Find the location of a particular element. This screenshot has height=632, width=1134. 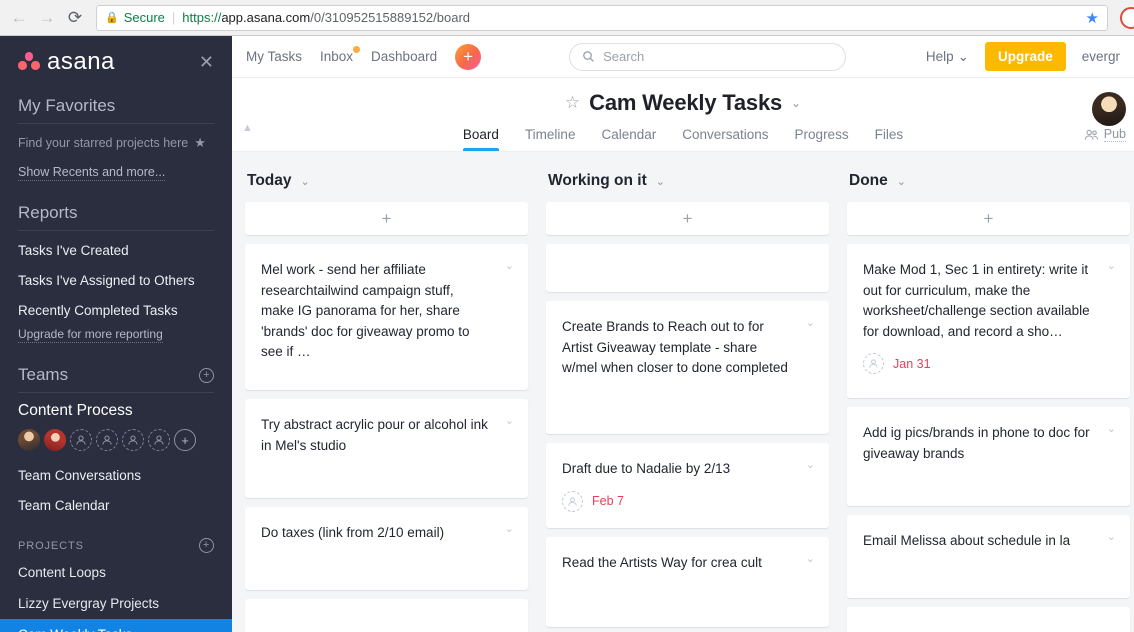

reload-icon: ⟳ is located at coordinates (75, 18).